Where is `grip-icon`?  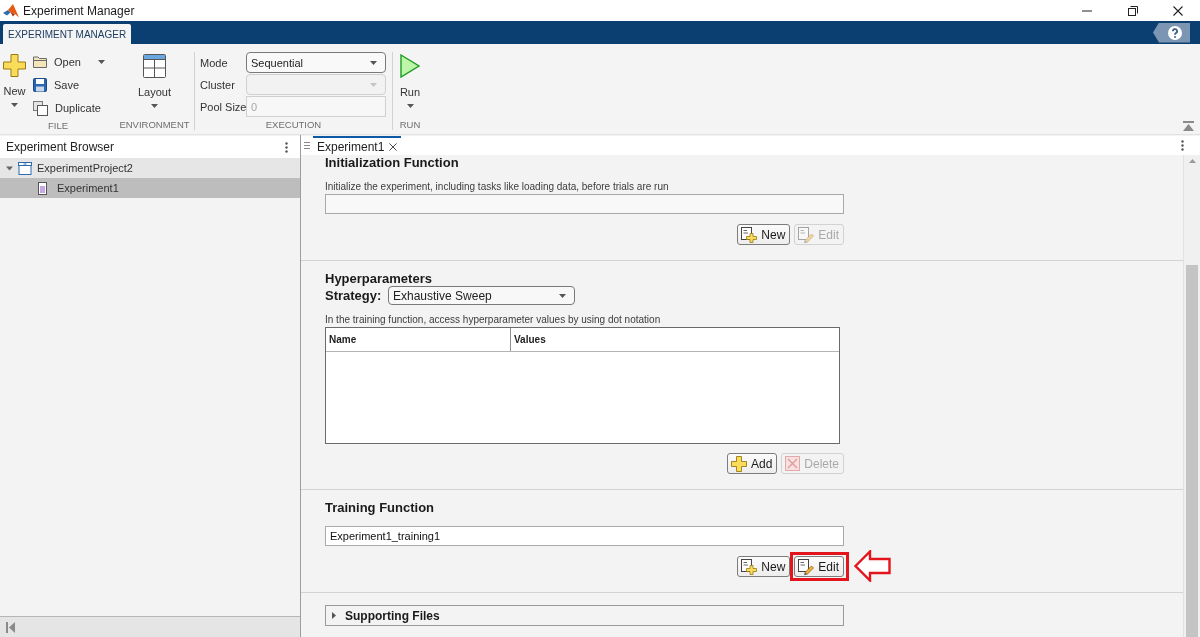
grip-icon is located at coordinates (307, 145).